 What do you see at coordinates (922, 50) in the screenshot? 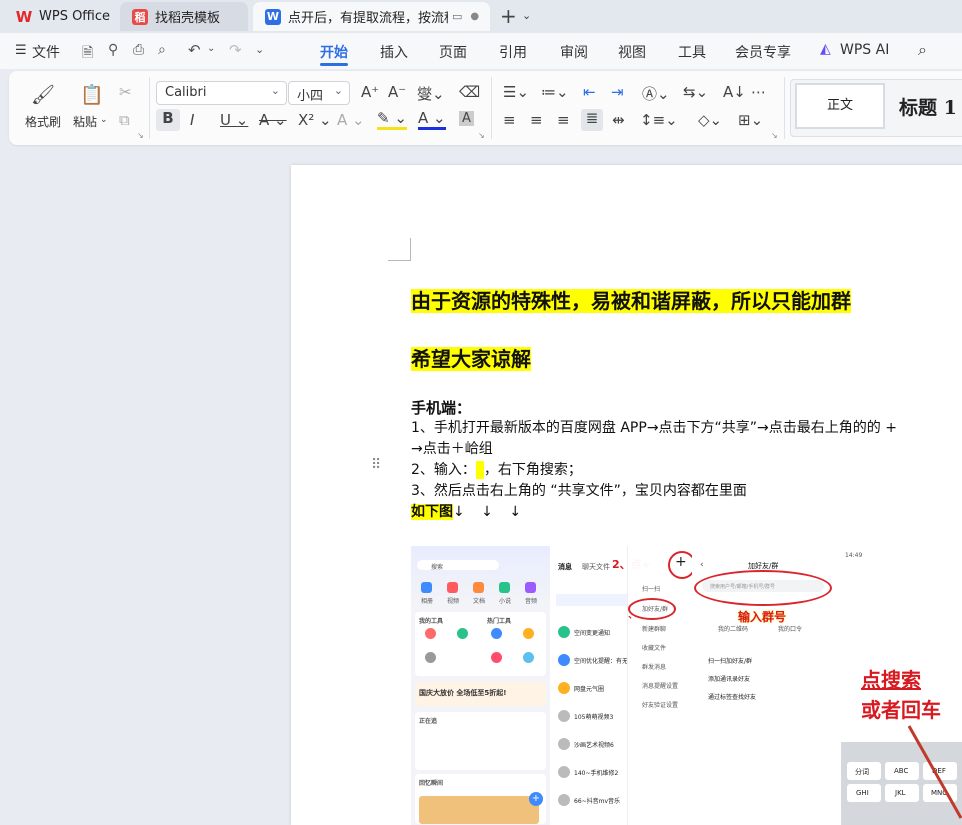
I see `search-icon: ⌕` at bounding box center [922, 50].